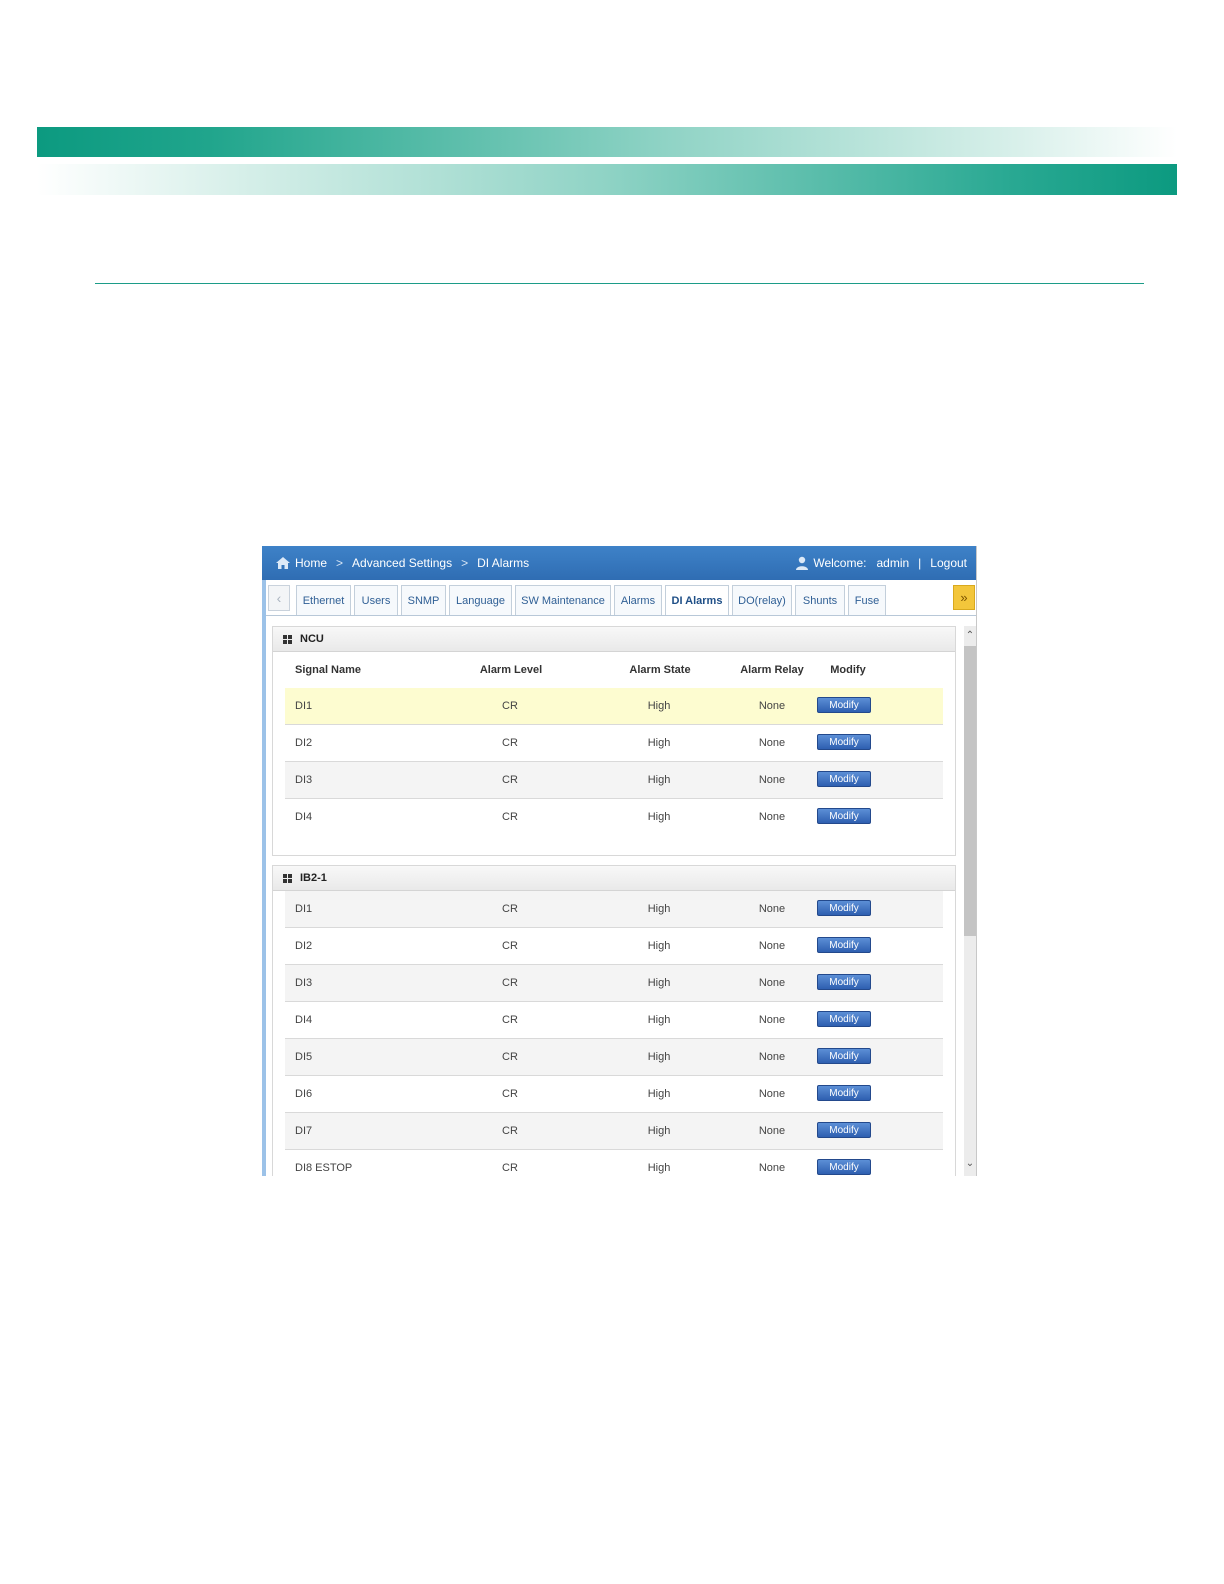 This screenshot has width=1224, height=1584. Describe the element at coordinates (423, 600) in the screenshot. I see `tab-snmp: SNMP` at that location.